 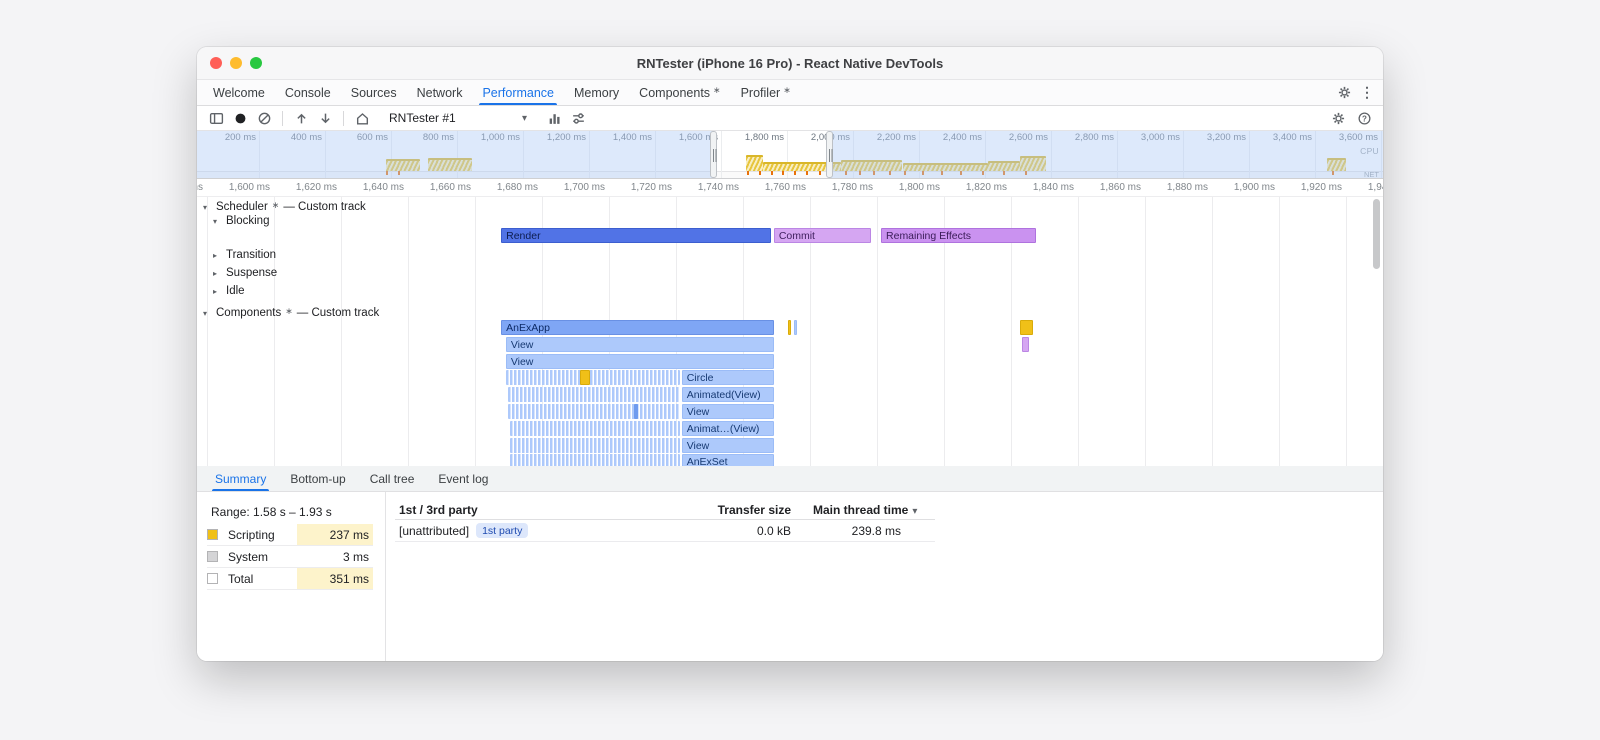 What do you see at coordinates (325, 118) in the screenshot?
I see `save-profile-icon` at bounding box center [325, 118].